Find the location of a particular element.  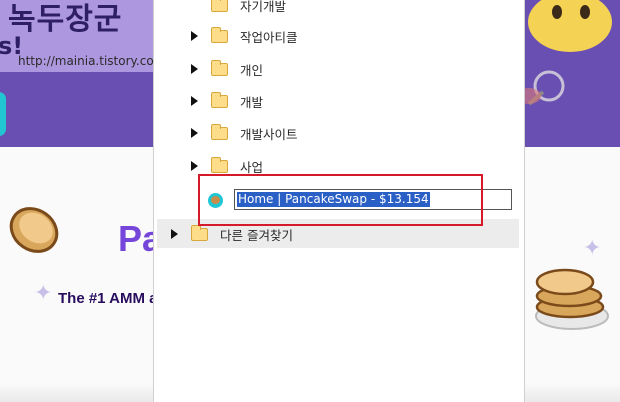

bookmark-folder-row: 자기개발 is located at coordinates (248, 8).